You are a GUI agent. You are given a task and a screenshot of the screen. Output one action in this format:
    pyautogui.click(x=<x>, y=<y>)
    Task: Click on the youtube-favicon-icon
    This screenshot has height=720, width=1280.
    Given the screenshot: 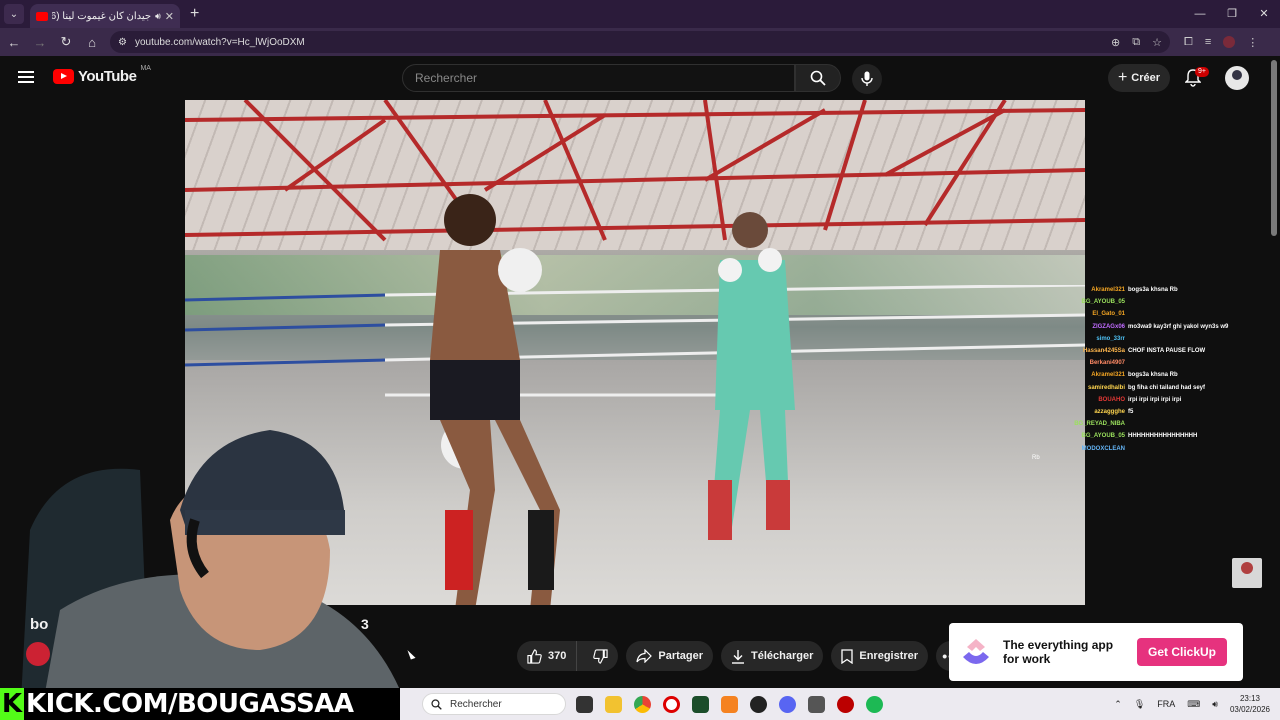 What is the action you would take?
    pyautogui.click(x=42, y=16)
    